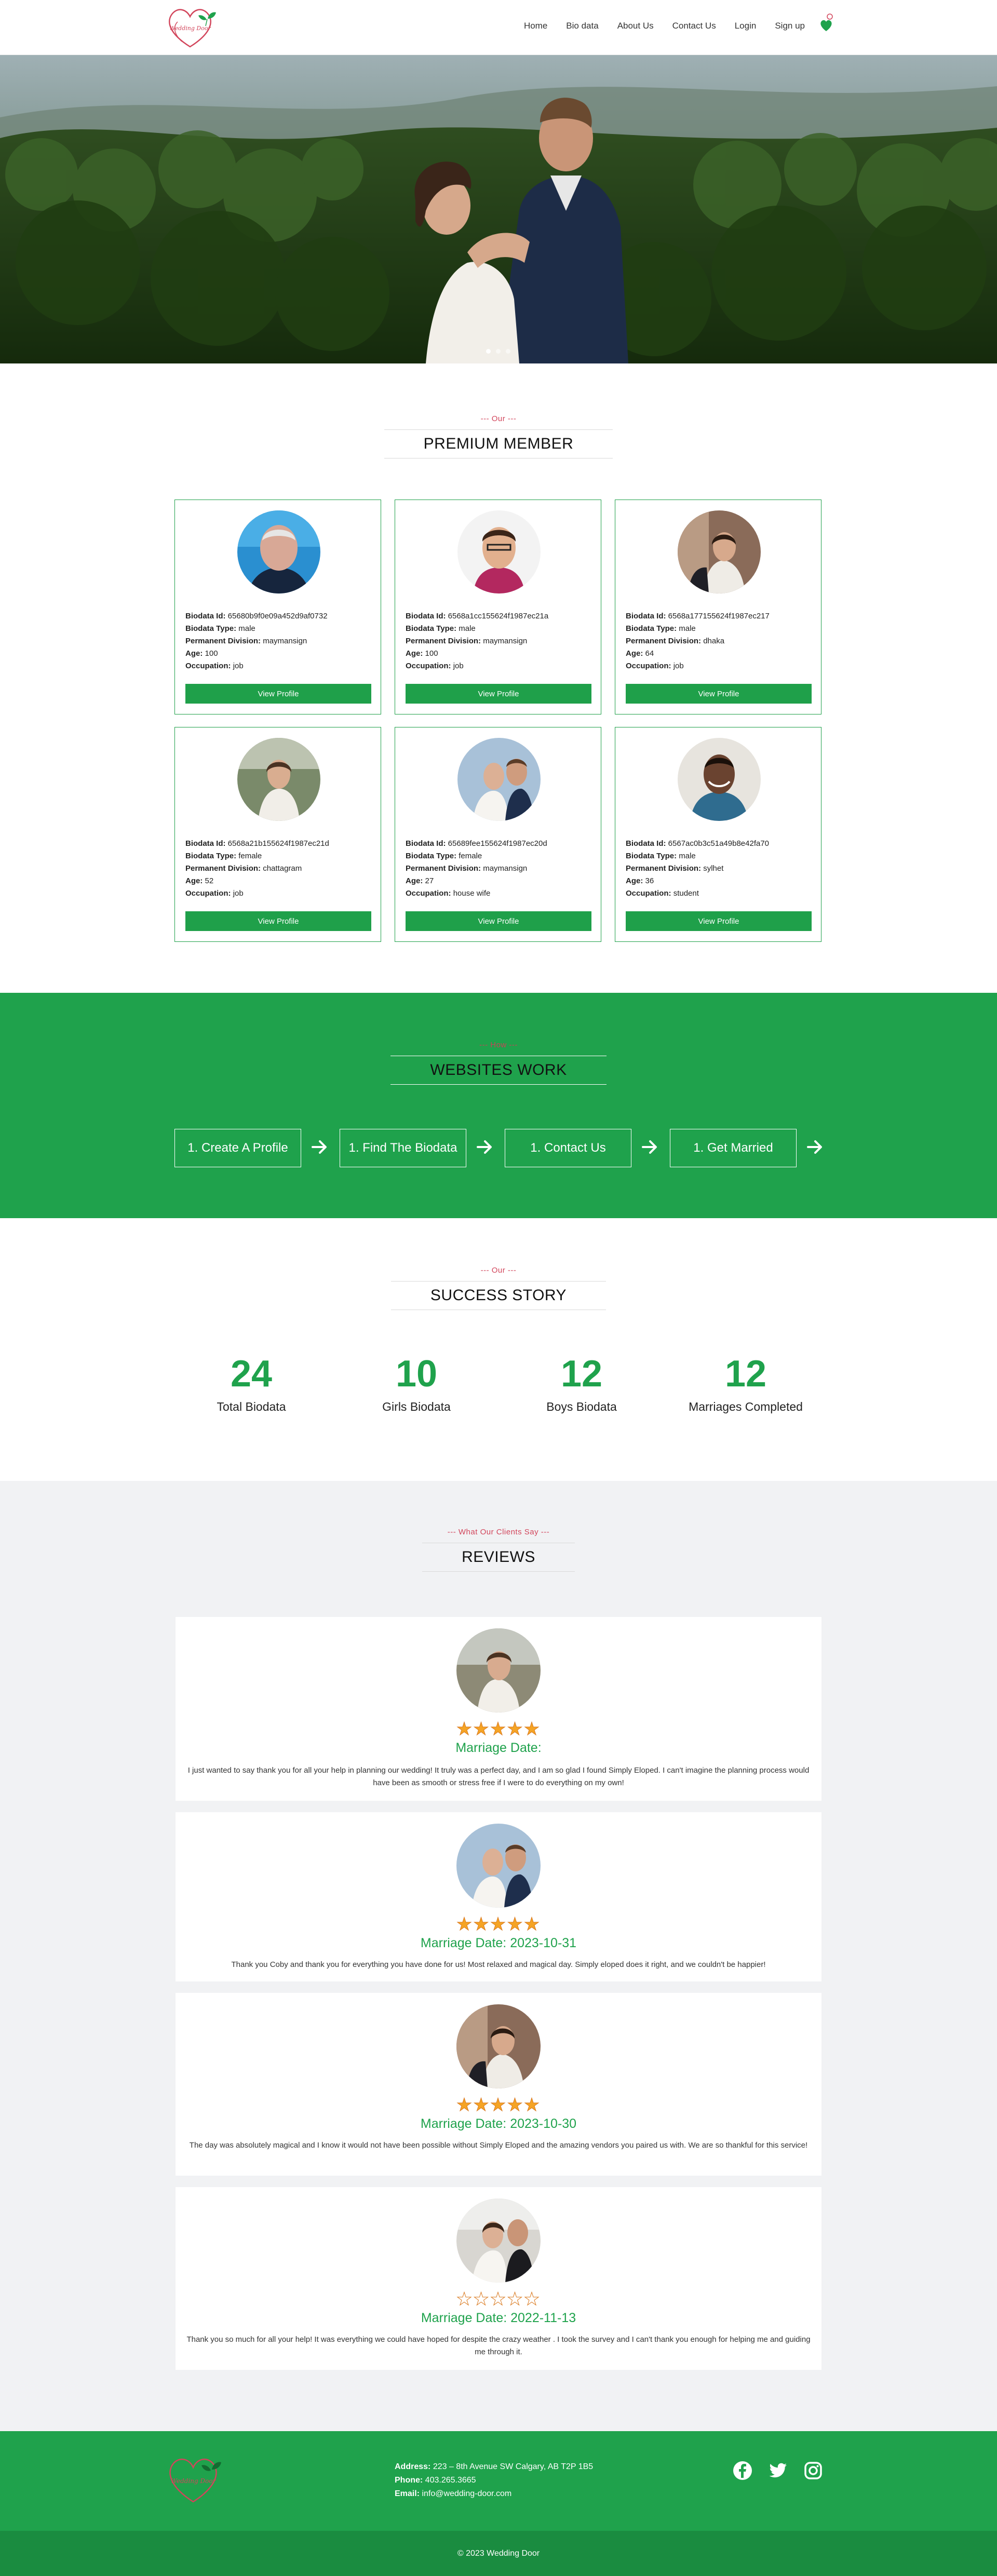  Describe the element at coordinates (498, 2123) in the screenshot. I see `marriage-date: Marriage Date: 2023-10-30` at that location.